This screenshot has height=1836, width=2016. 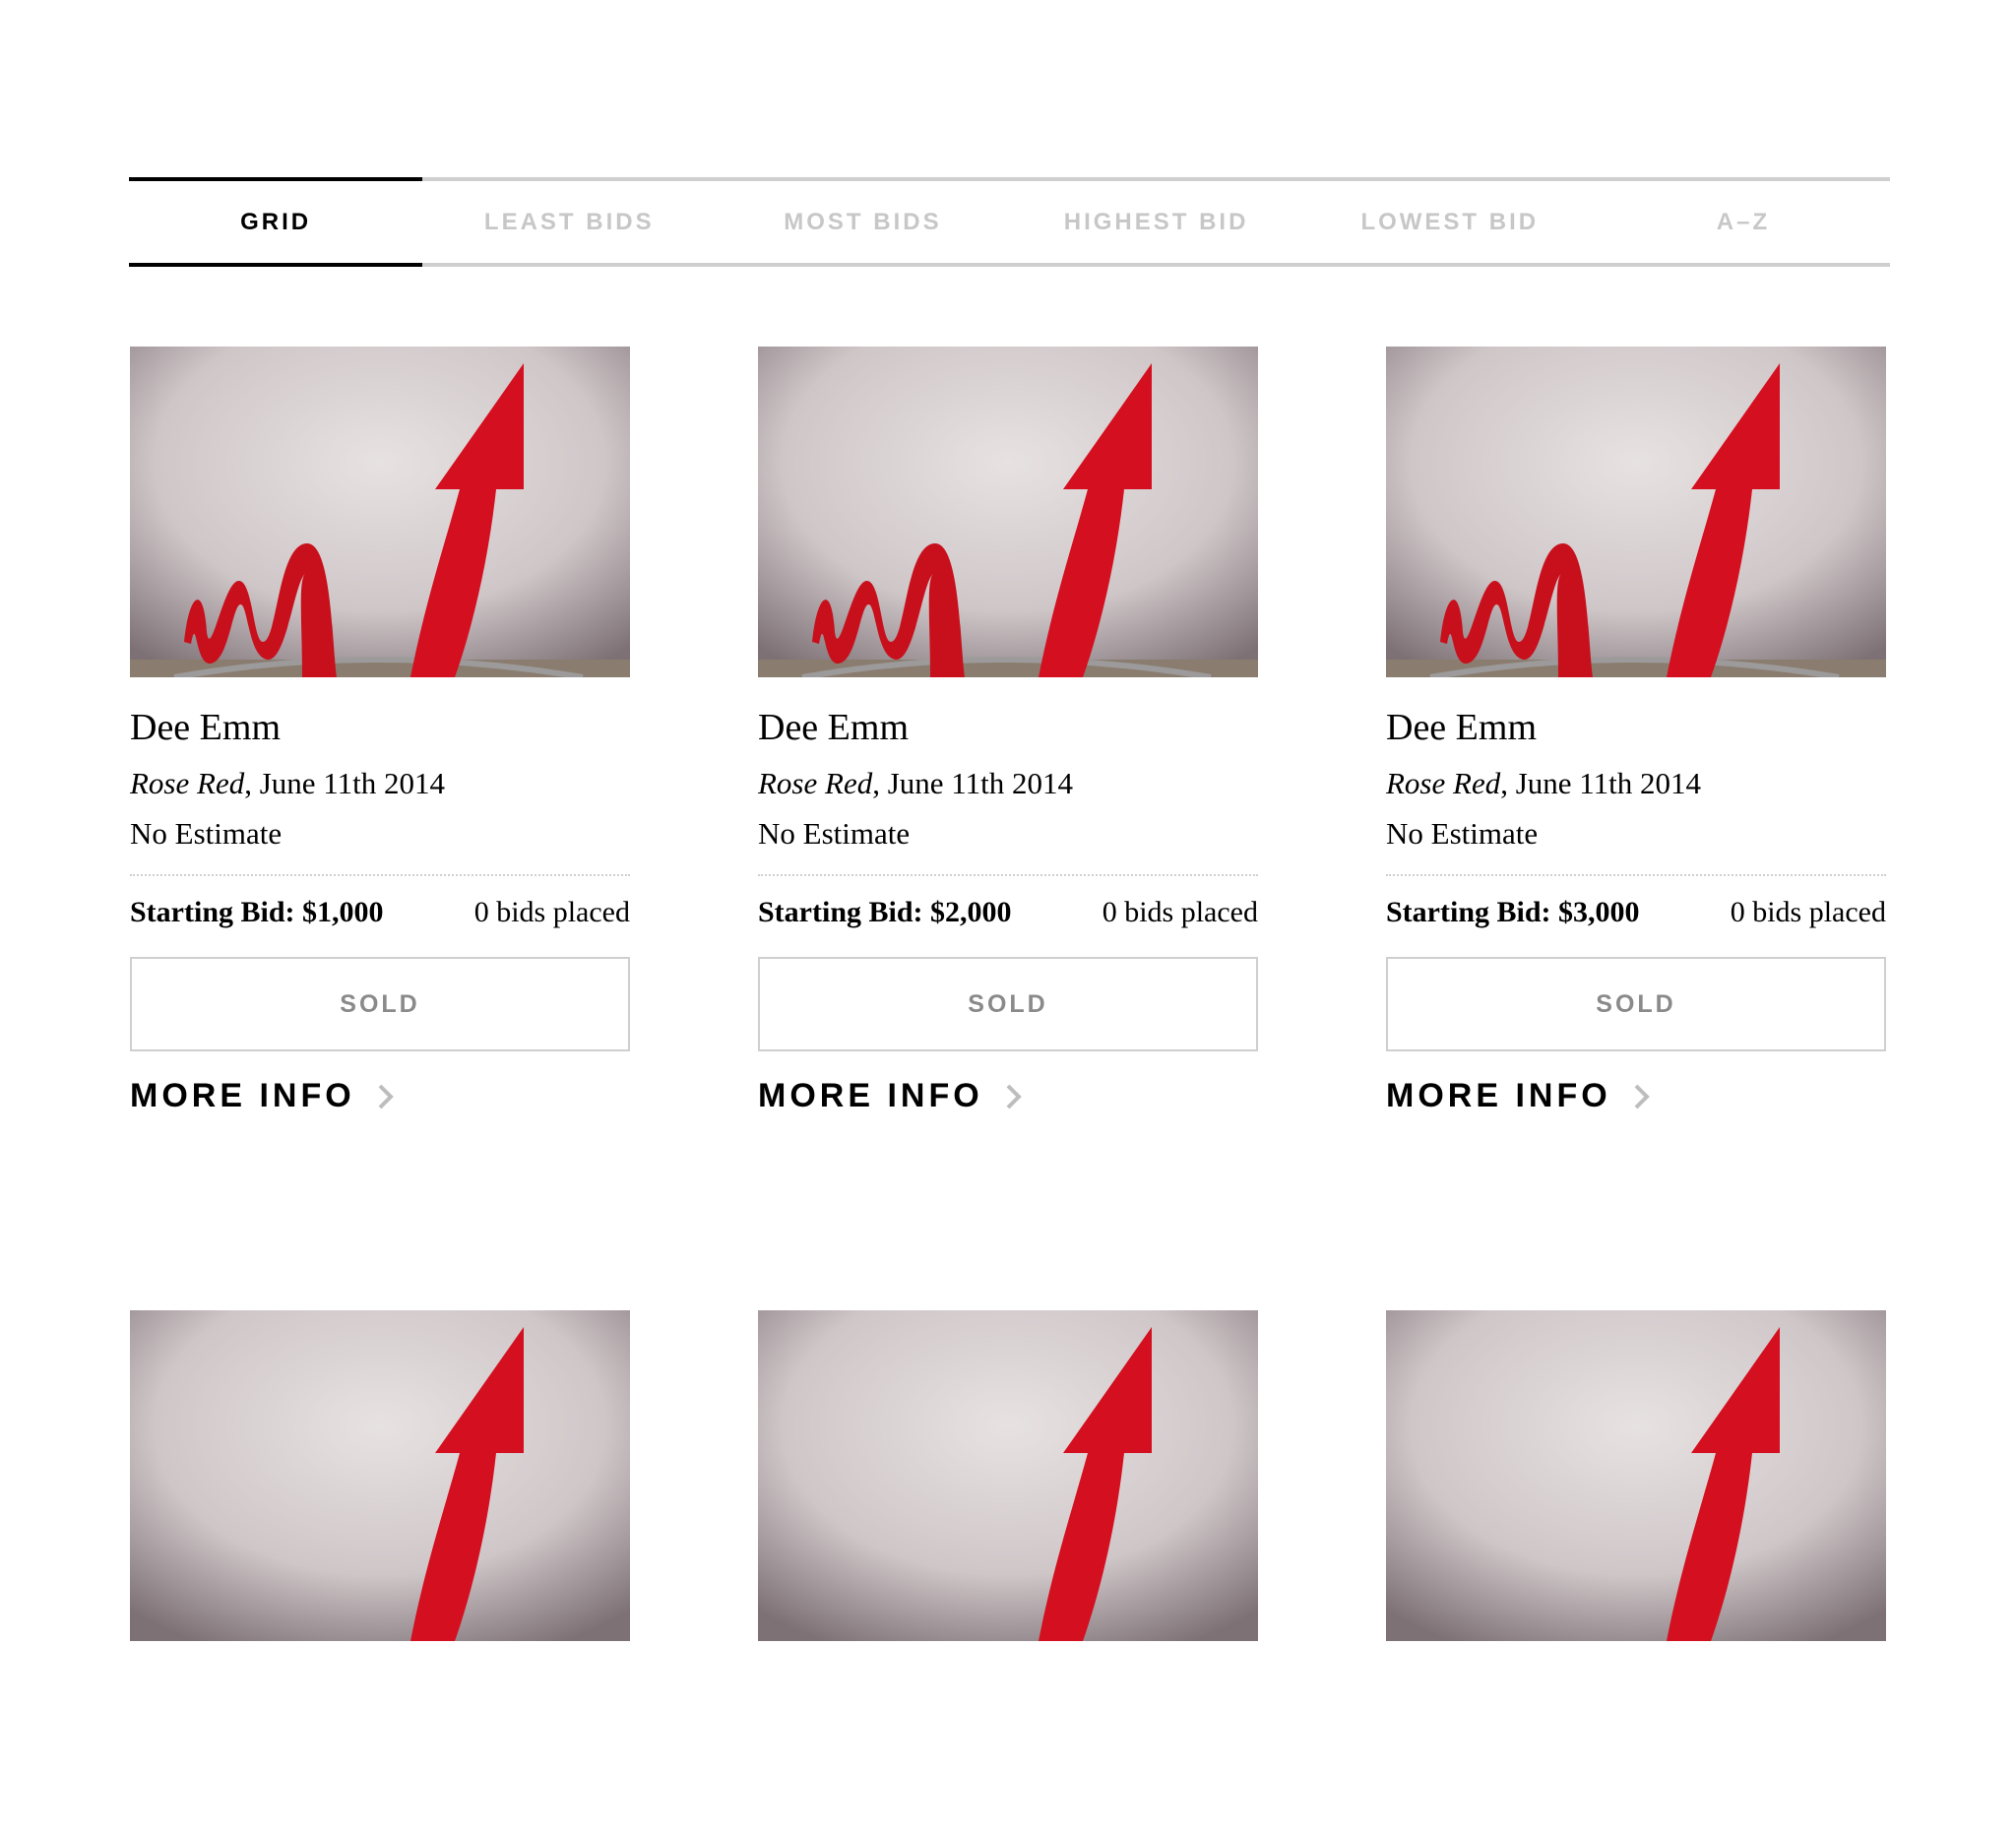 I want to click on bid-row: Starting Bid: $2,000 0 bids placed, so click(x=1008, y=912).